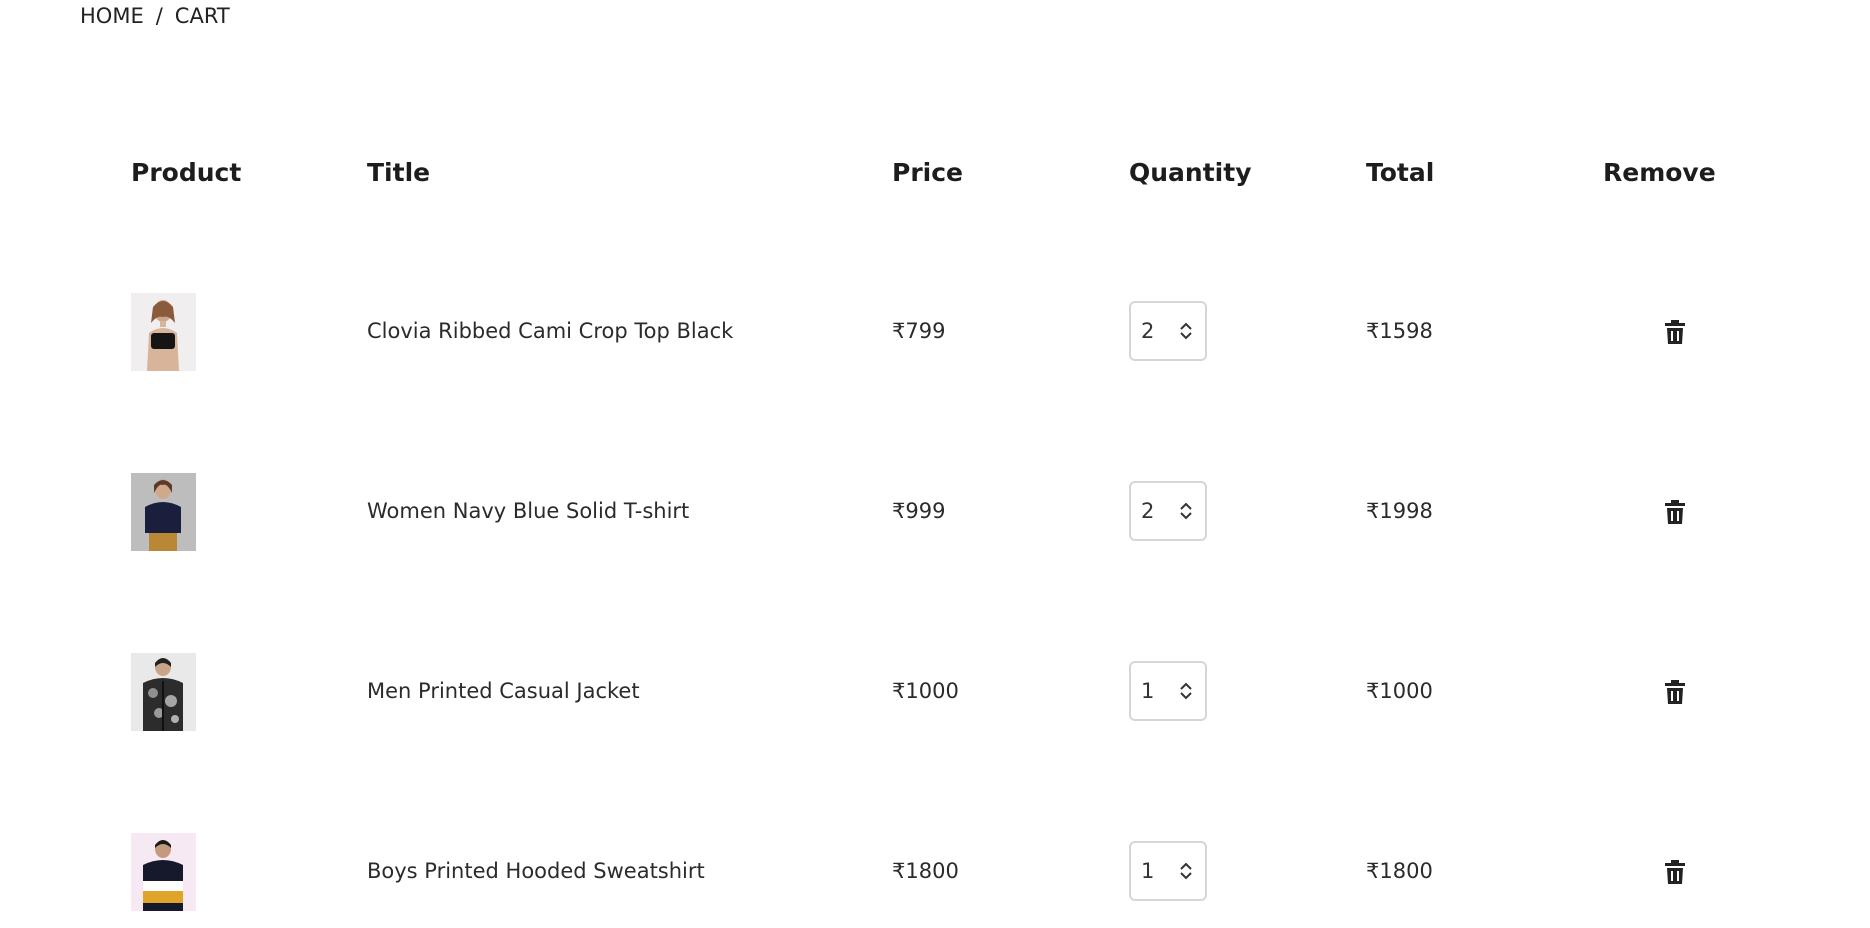 The height and width of the screenshot is (928, 1870). I want to click on product-title: Men Printed Casual Jacket, so click(503, 691).